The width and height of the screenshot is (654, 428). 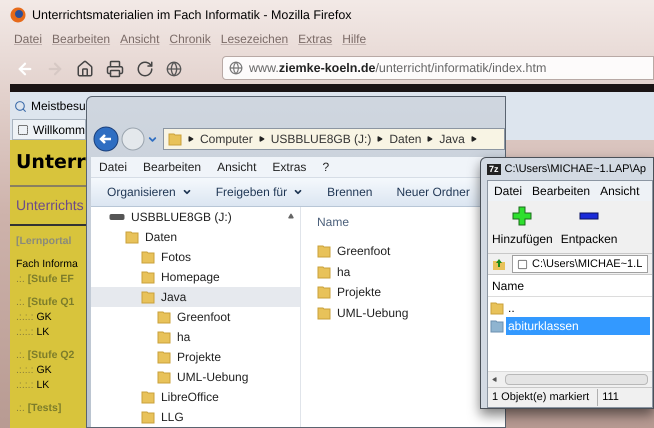 What do you see at coordinates (47, 264) in the screenshot?
I see `page-text: Fach Informa` at bounding box center [47, 264].